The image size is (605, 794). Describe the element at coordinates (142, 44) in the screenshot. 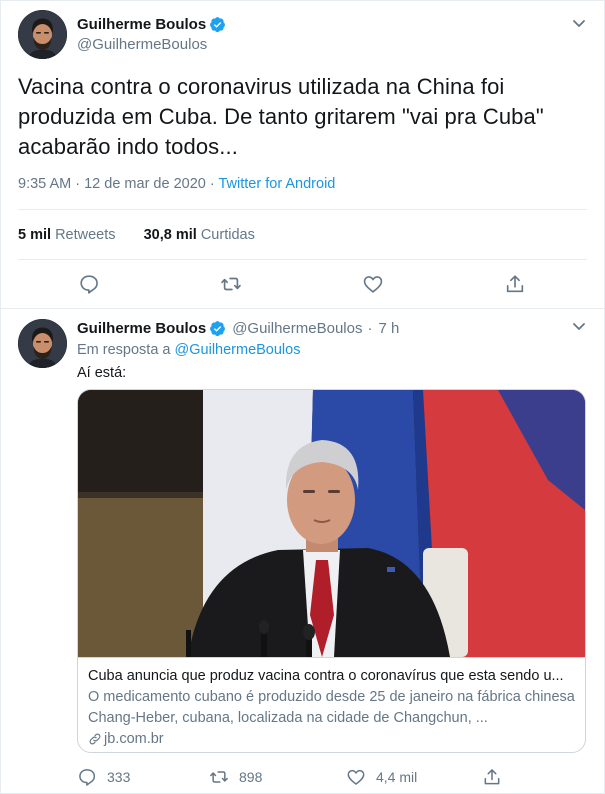

I see `author-handle: @GuilhermeBoulos` at that location.